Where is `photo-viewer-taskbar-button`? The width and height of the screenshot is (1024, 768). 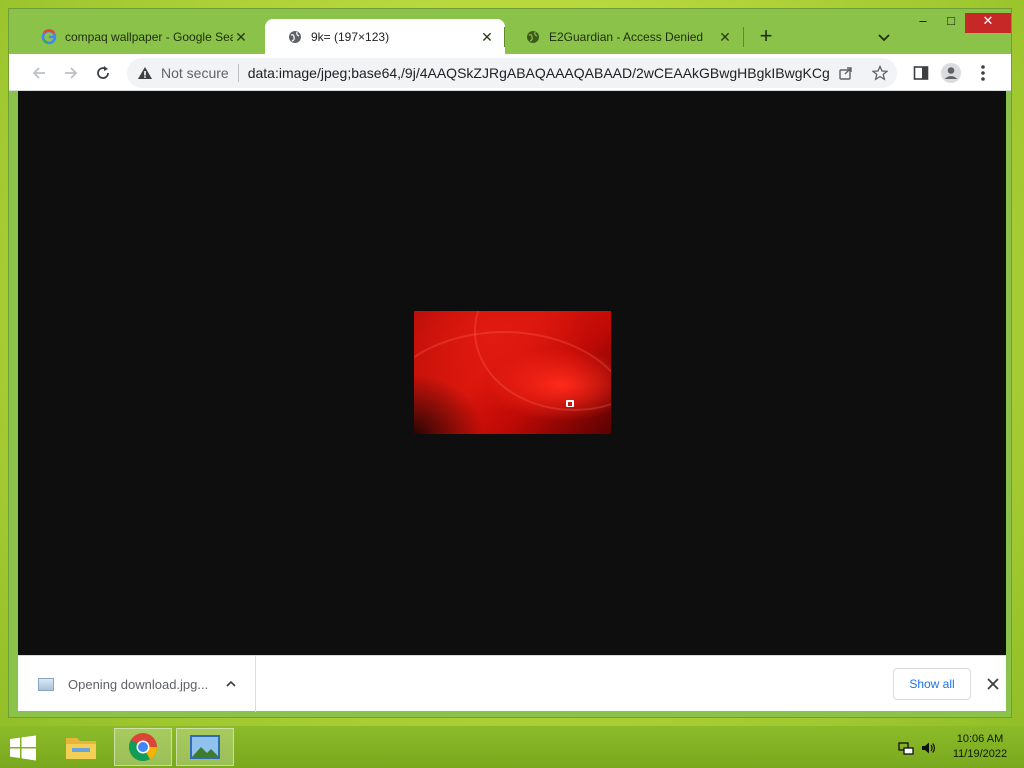 photo-viewer-taskbar-button is located at coordinates (205, 747).